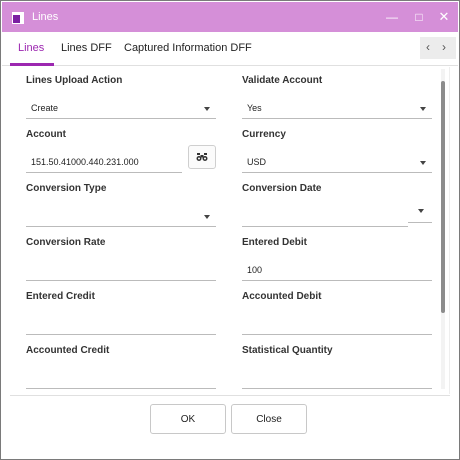  Describe the element at coordinates (444, 47) in the screenshot. I see `chevron-right-icon: ›` at that location.